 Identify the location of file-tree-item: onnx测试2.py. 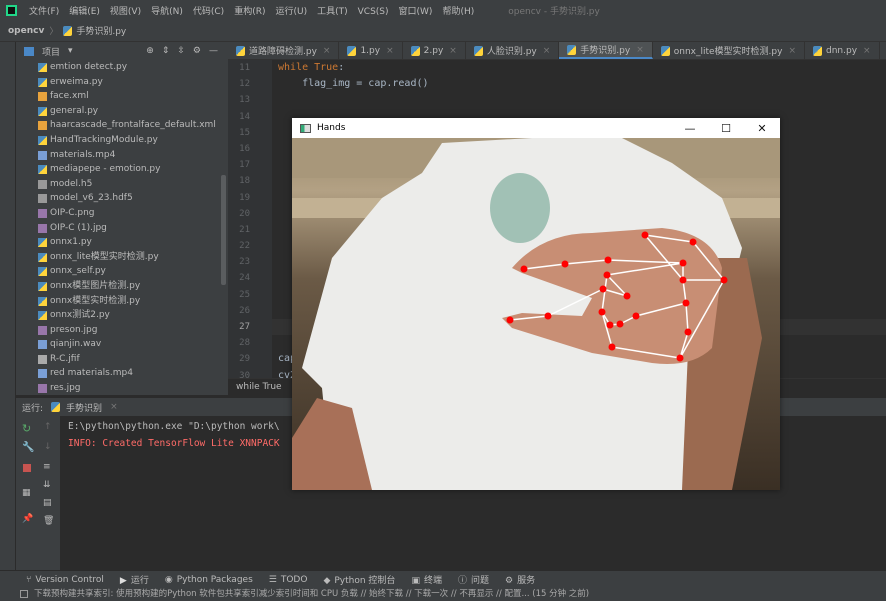
(122, 315).